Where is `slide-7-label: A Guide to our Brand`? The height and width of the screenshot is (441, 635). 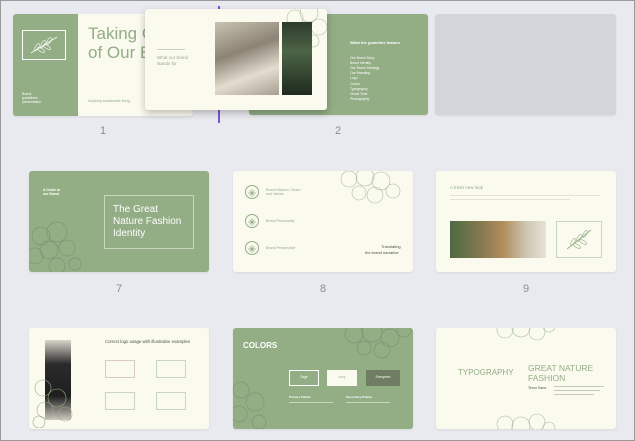 slide-7-label: A Guide to our Brand is located at coordinates (52, 192).